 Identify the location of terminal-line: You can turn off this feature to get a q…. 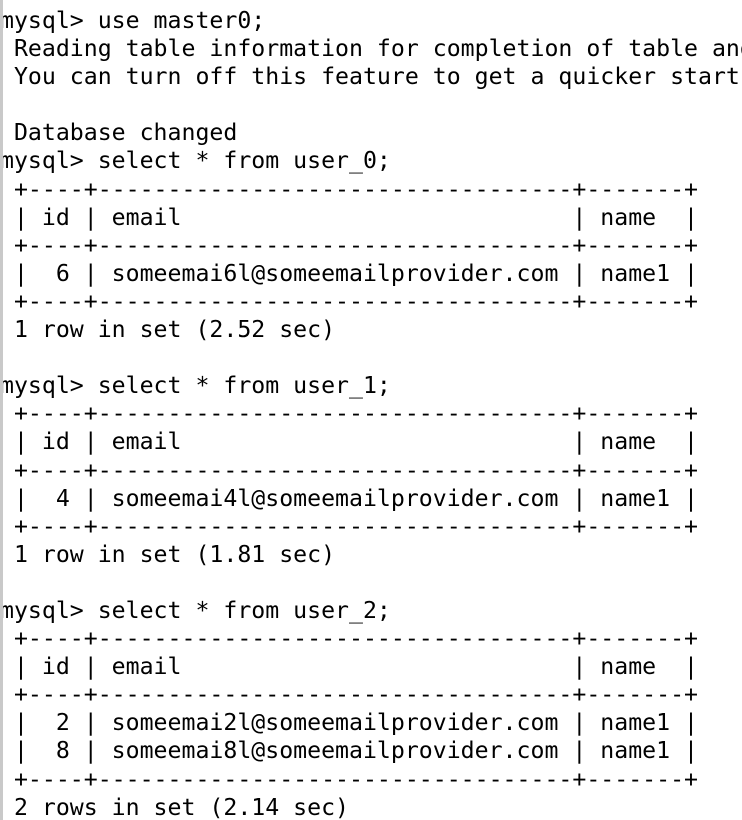
(371, 77).